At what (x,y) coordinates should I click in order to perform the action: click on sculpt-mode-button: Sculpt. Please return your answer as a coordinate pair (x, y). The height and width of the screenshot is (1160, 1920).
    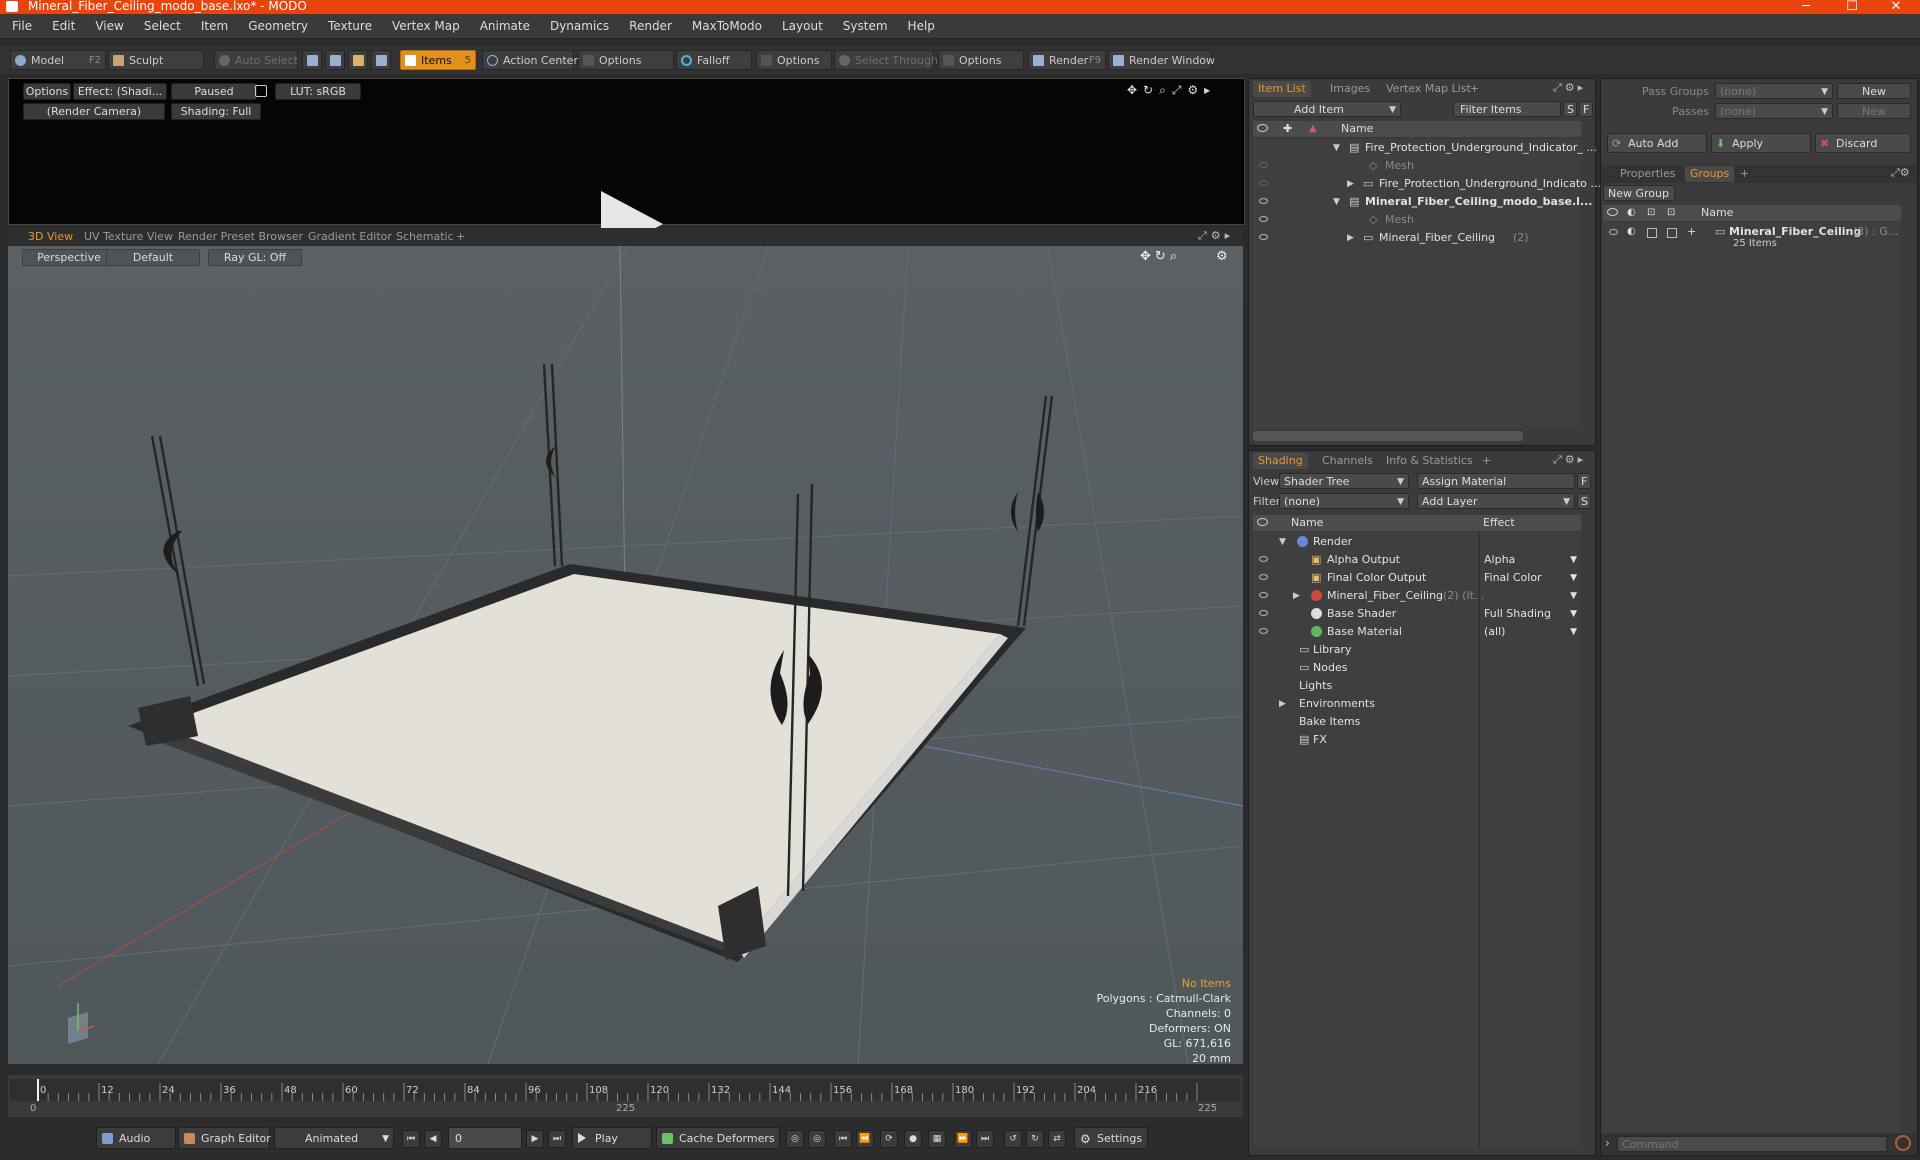
    Looking at the image, I should click on (156, 60).